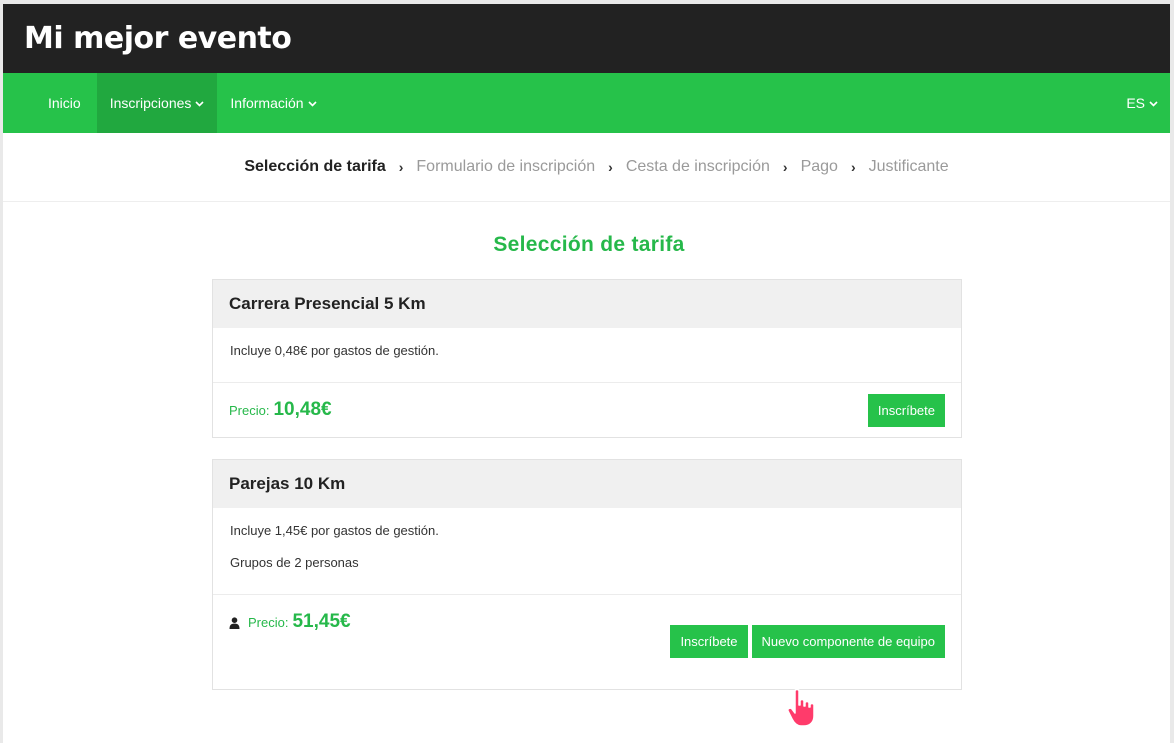  Describe the element at coordinates (267, 103) in the screenshot. I see `nav-item-label: Información` at that location.